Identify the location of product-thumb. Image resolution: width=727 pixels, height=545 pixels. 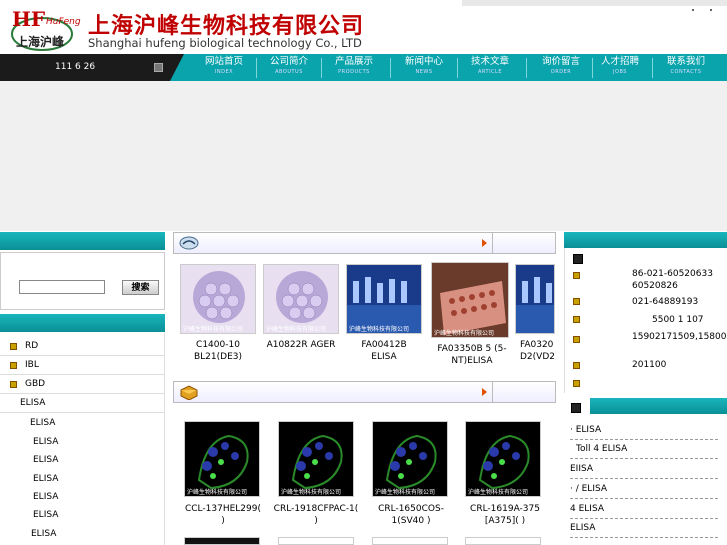
(535, 299).